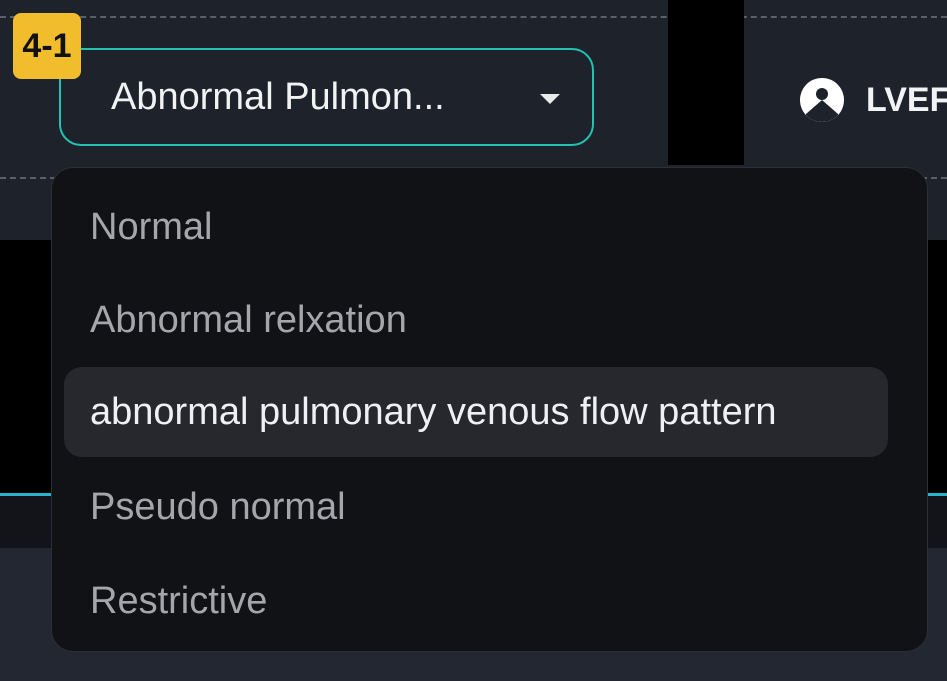 The width and height of the screenshot is (947, 681). Describe the element at coordinates (47, 46) in the screenshot. I see `step-badge: 4-1` at that location.